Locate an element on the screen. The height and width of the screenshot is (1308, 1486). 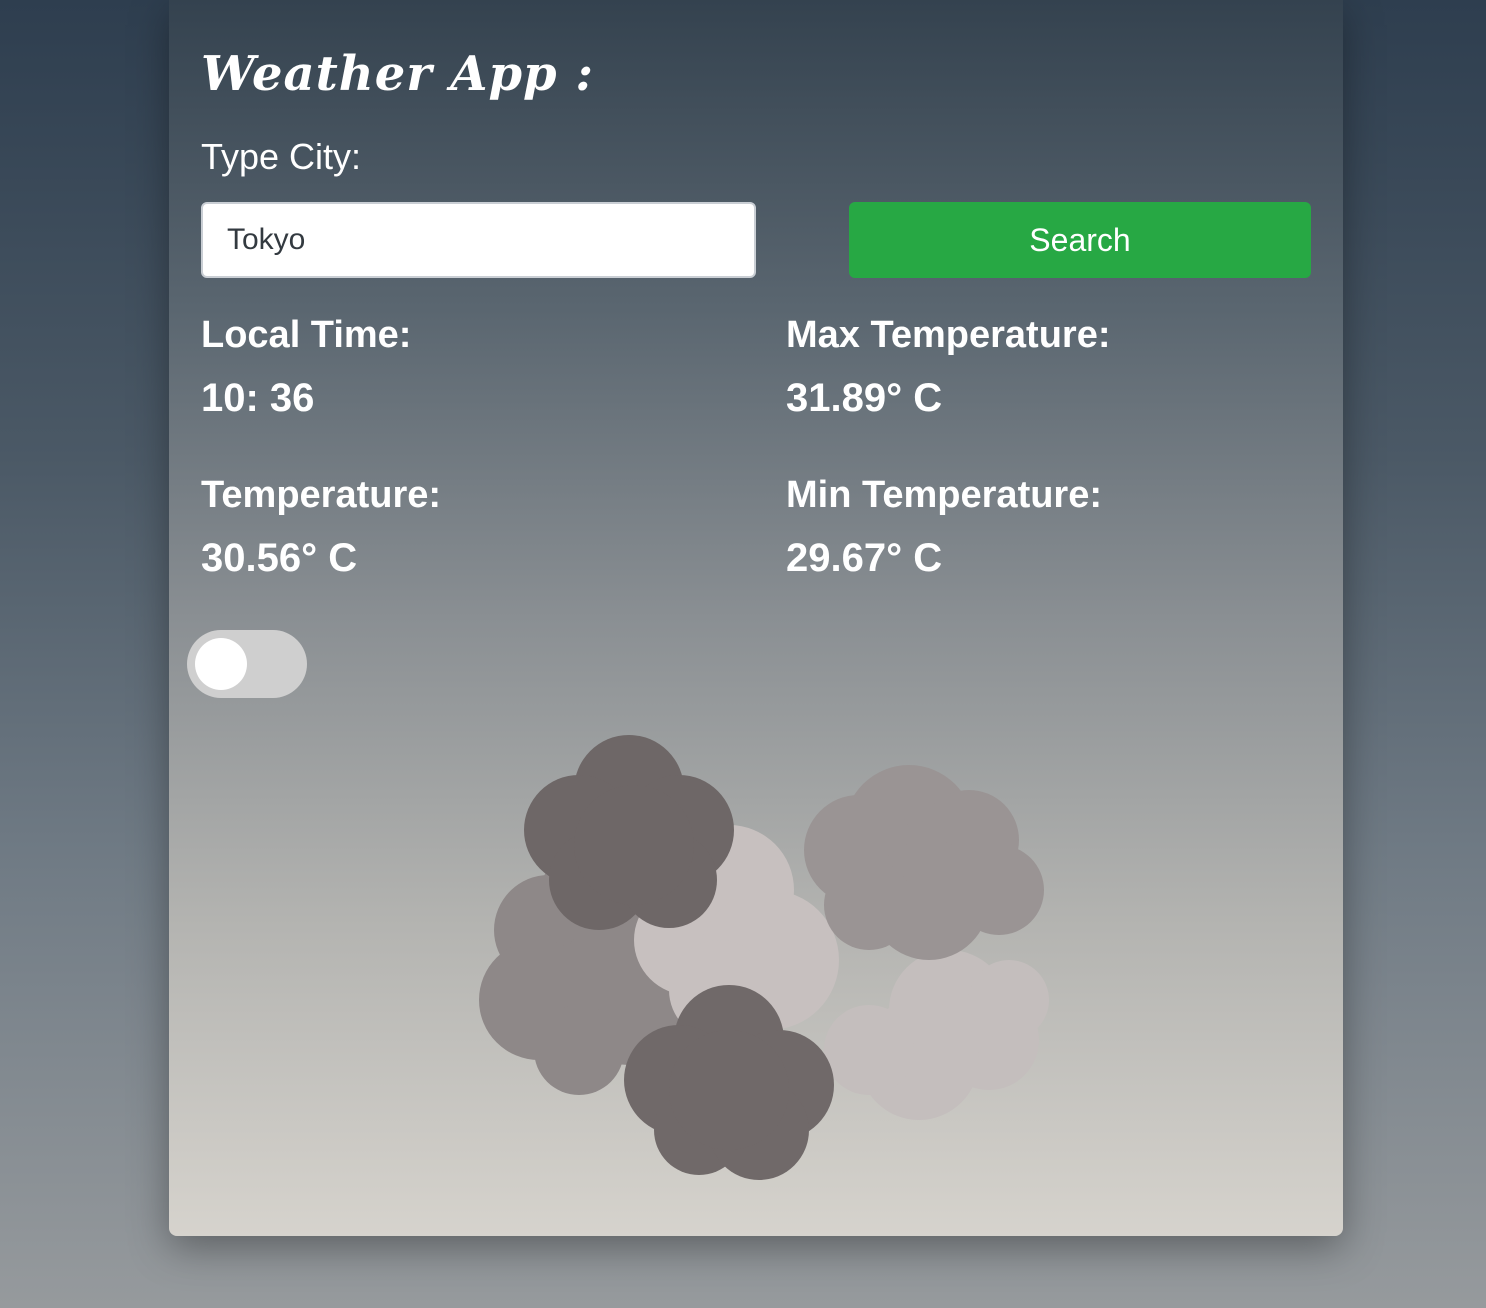
app-title: Weather App : is located at coordinates (398, 74).